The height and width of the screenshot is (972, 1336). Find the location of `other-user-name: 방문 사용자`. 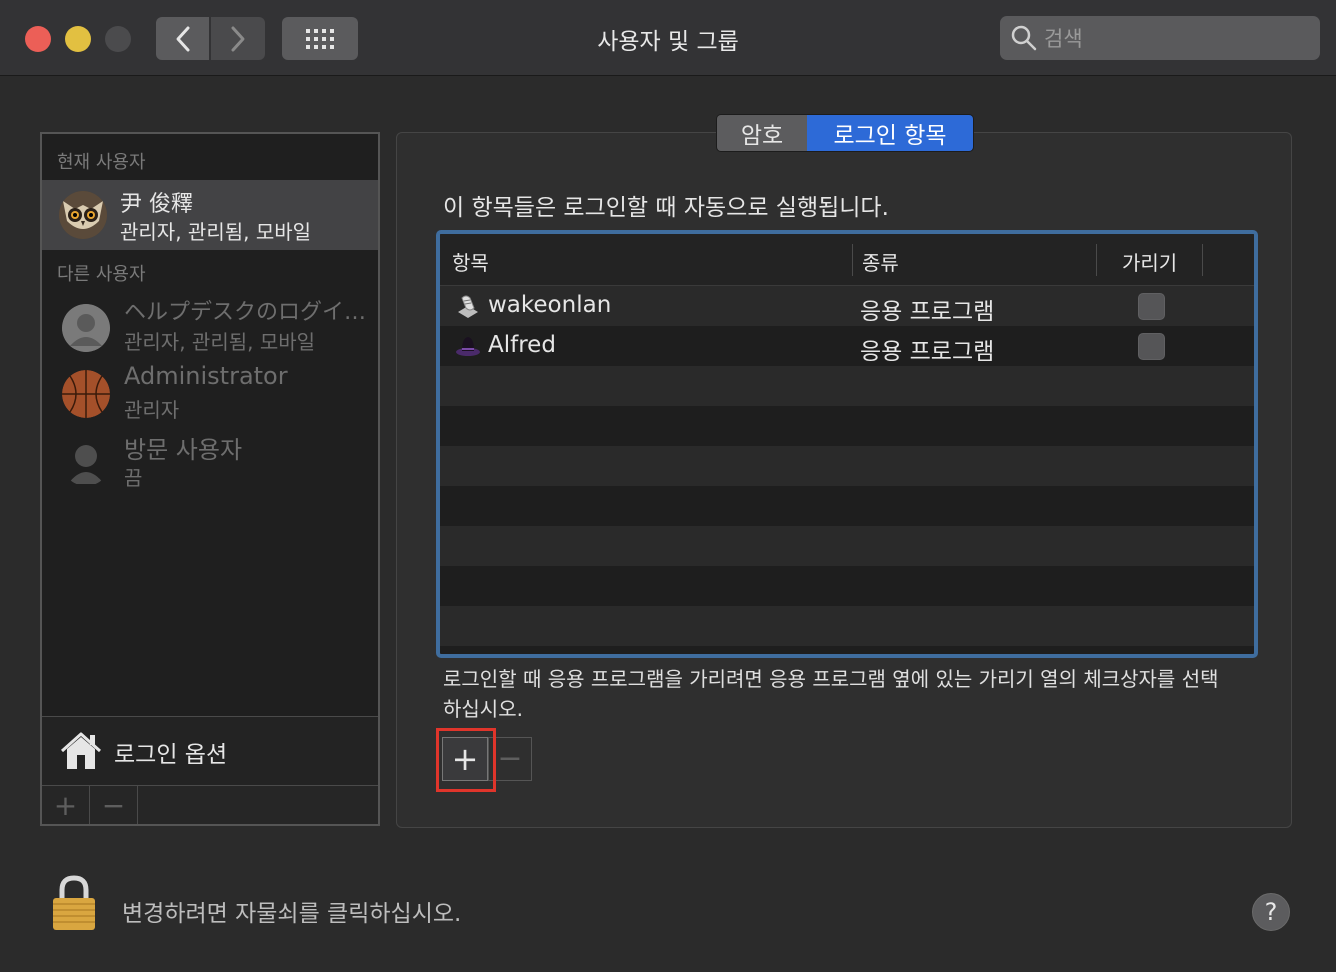

other-user-name: 방문 사용자 is located at coordinates (183, 450).